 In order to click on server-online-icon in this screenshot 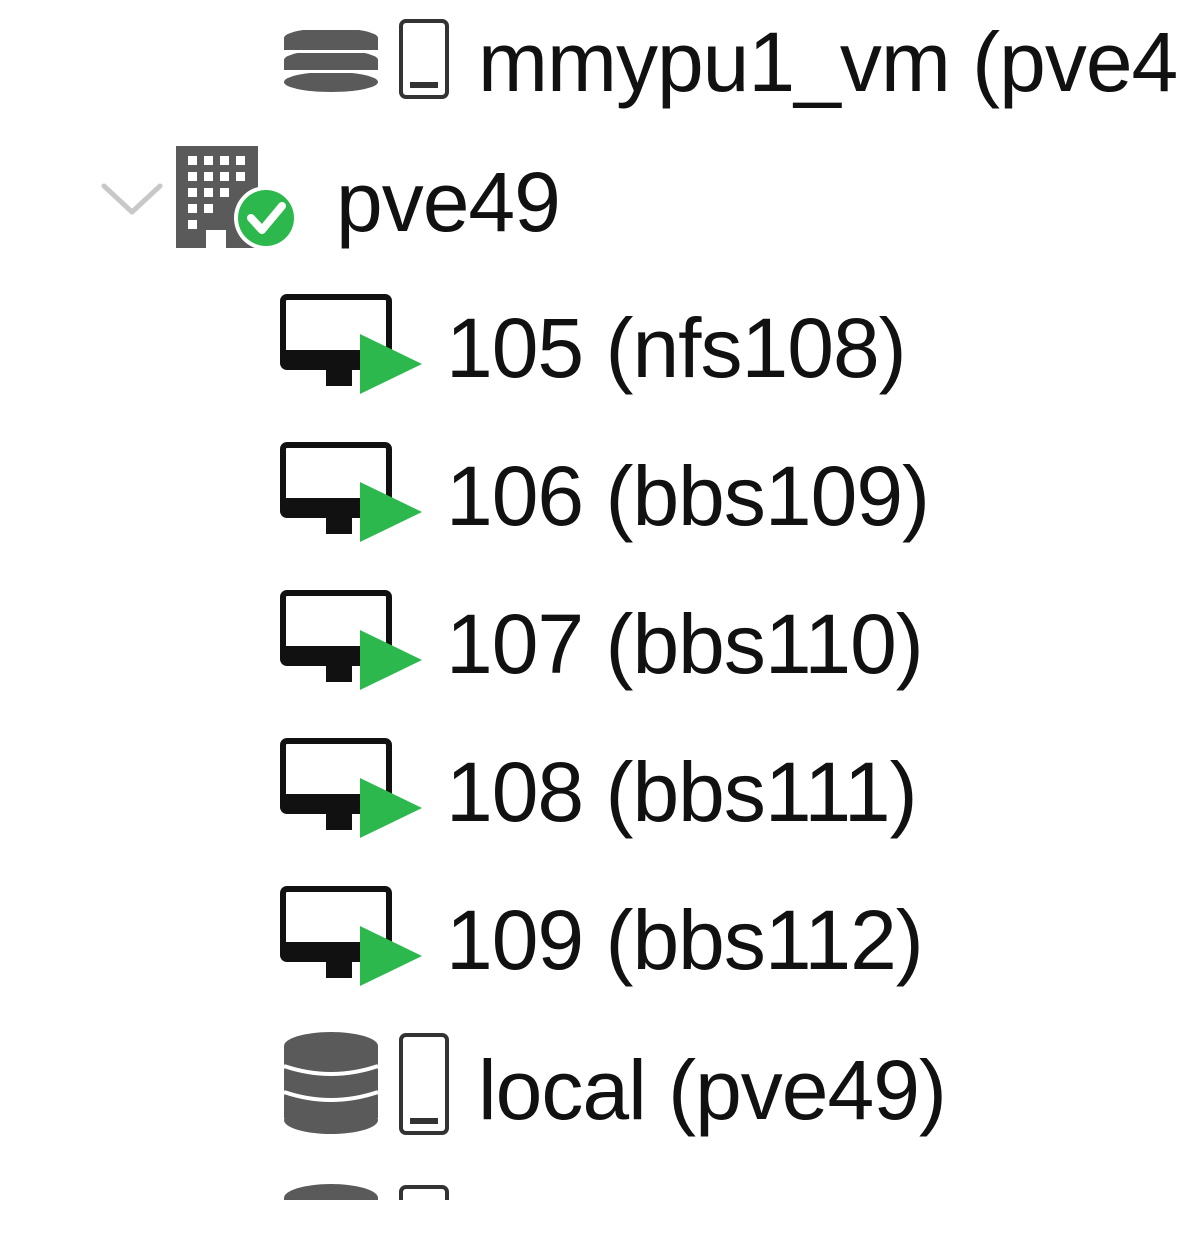, I will do `click(239, 198)`.